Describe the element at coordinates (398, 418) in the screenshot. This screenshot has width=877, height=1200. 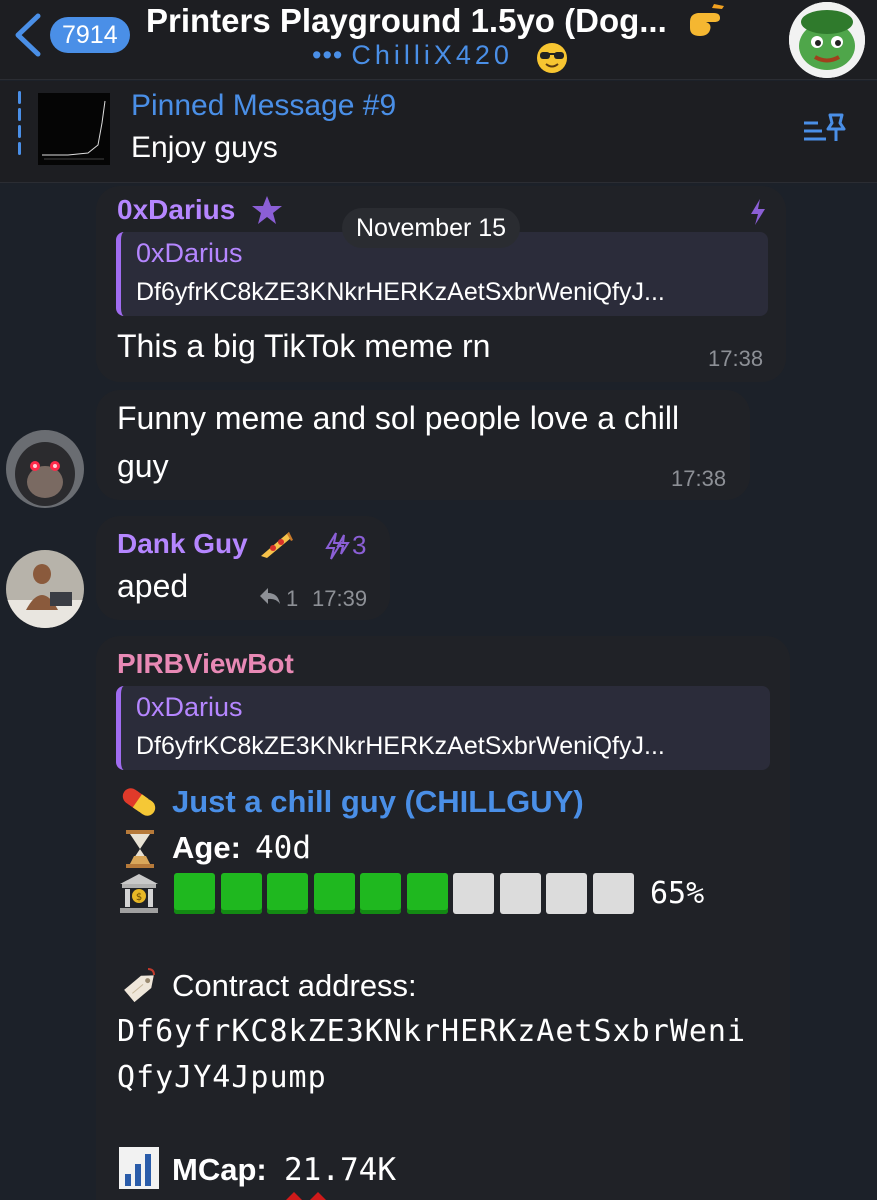
I see `message-text-line-1: Funny meme and sol people love a chill` at that location.